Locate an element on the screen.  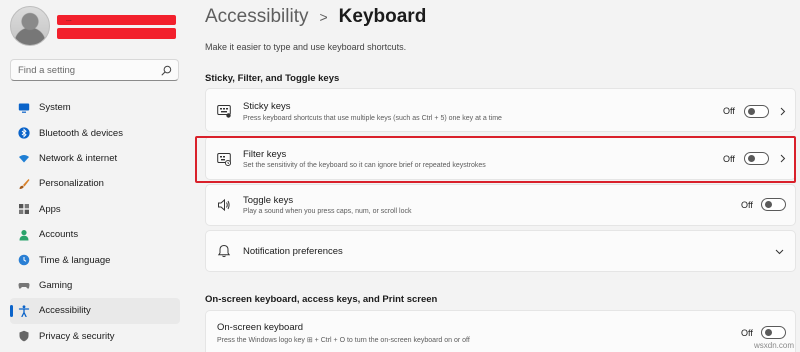
sidebar-item-personalization: Personalization is located at coordinates (95, 183).